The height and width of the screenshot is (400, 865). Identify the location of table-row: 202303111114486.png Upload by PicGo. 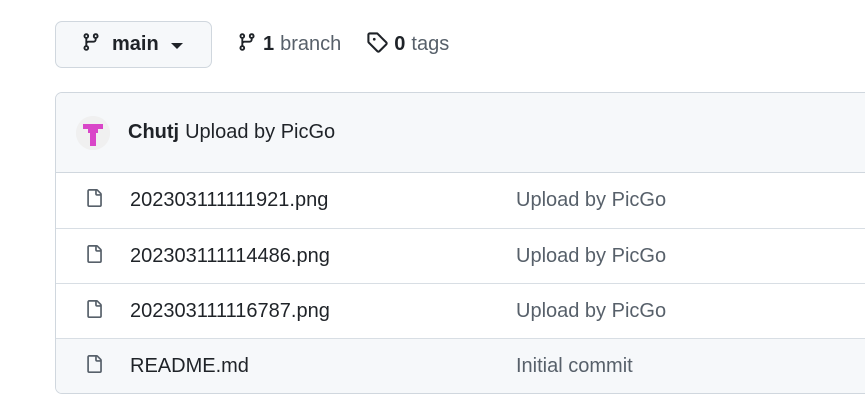
(460, 255).